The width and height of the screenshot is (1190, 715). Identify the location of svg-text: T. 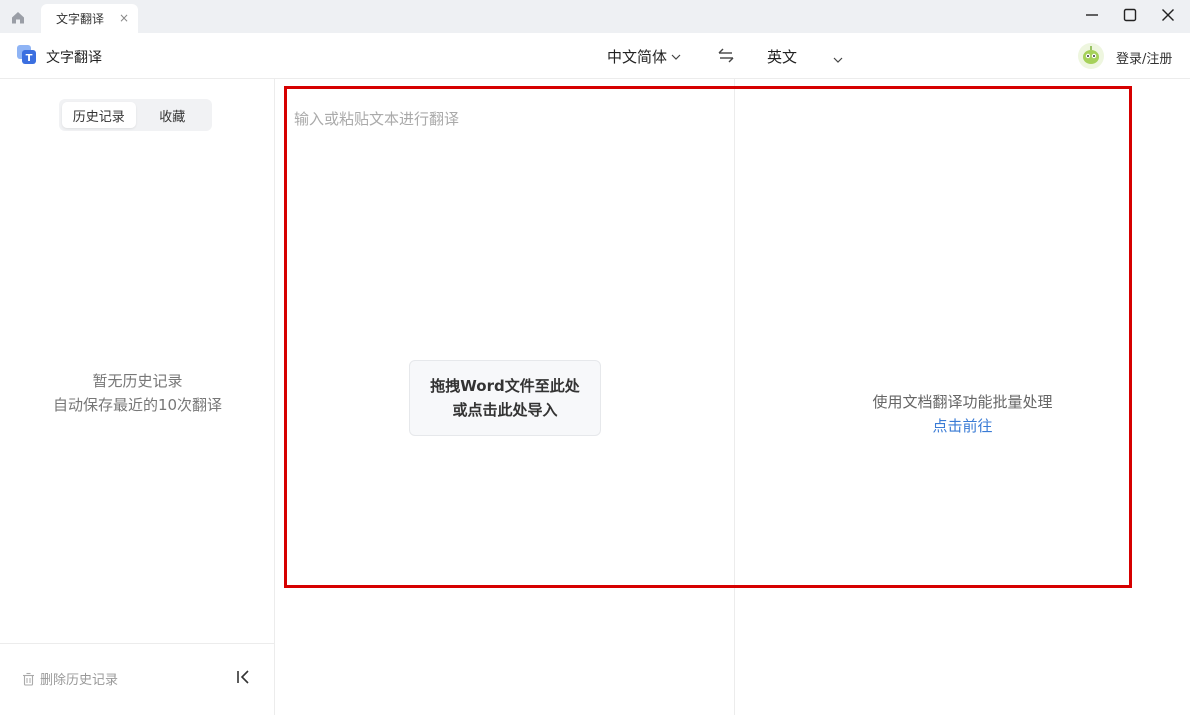
(29, 58).